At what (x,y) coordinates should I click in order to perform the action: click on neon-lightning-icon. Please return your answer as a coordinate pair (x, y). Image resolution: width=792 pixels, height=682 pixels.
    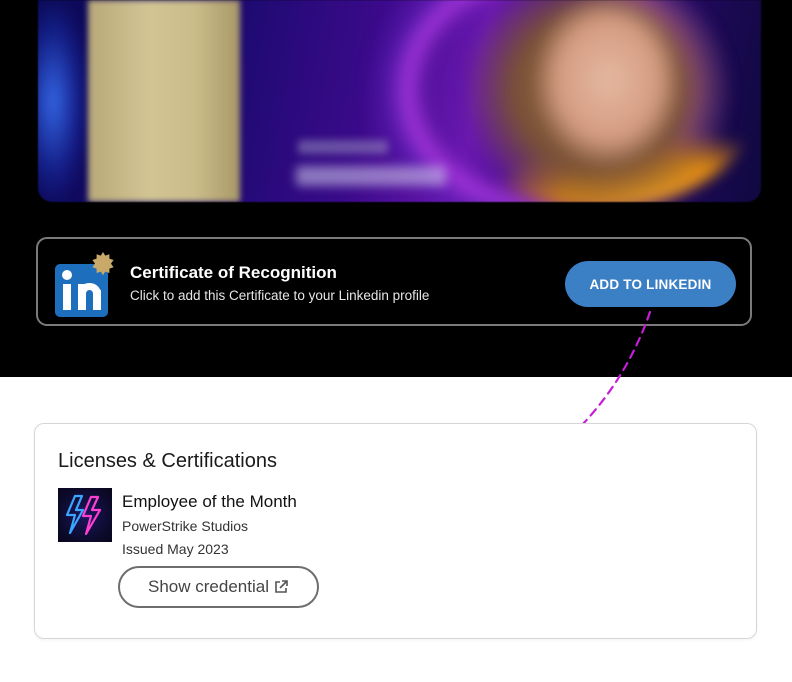
    Looking at the image, I should click on (85, 515).